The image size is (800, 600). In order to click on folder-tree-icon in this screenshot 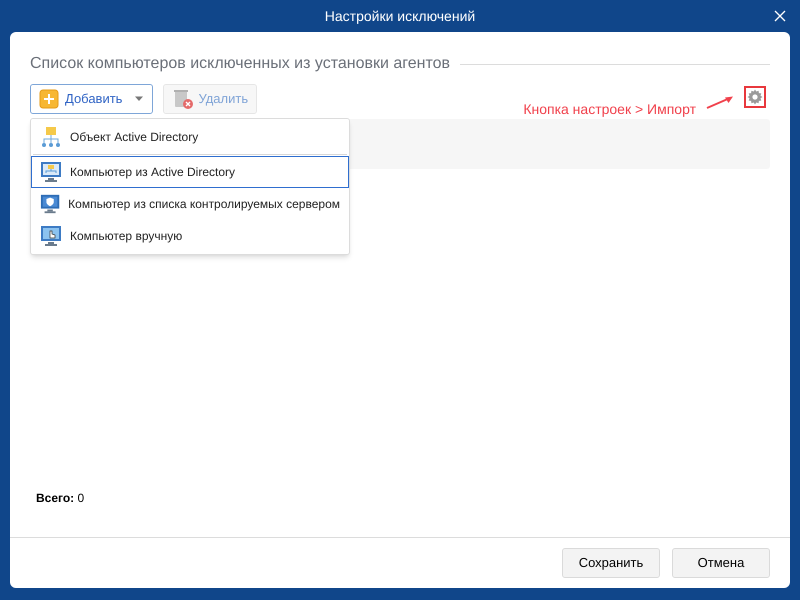, I will do `click(51, 137)`.